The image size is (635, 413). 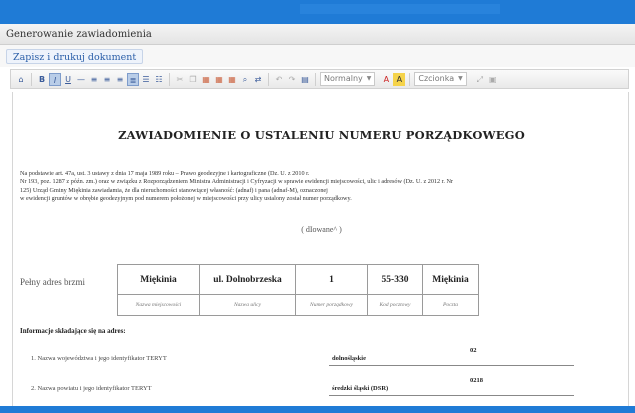 What do you see at coordinates (133, 79) in the screenshot?
I see `justify-icon: ≣` at bounding box center [133, 79].